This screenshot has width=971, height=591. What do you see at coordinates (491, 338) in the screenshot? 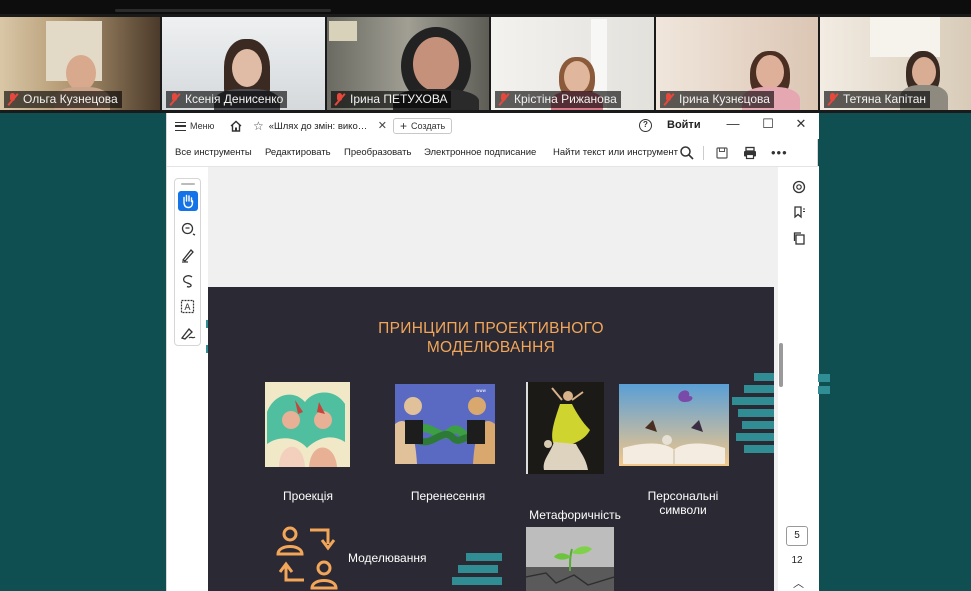
I see `slide-title: ПРИНЦИПИ ПРОЕКТИВНОГО МОДЕЛЮВАННЯ` at bounding box center [491, 338].